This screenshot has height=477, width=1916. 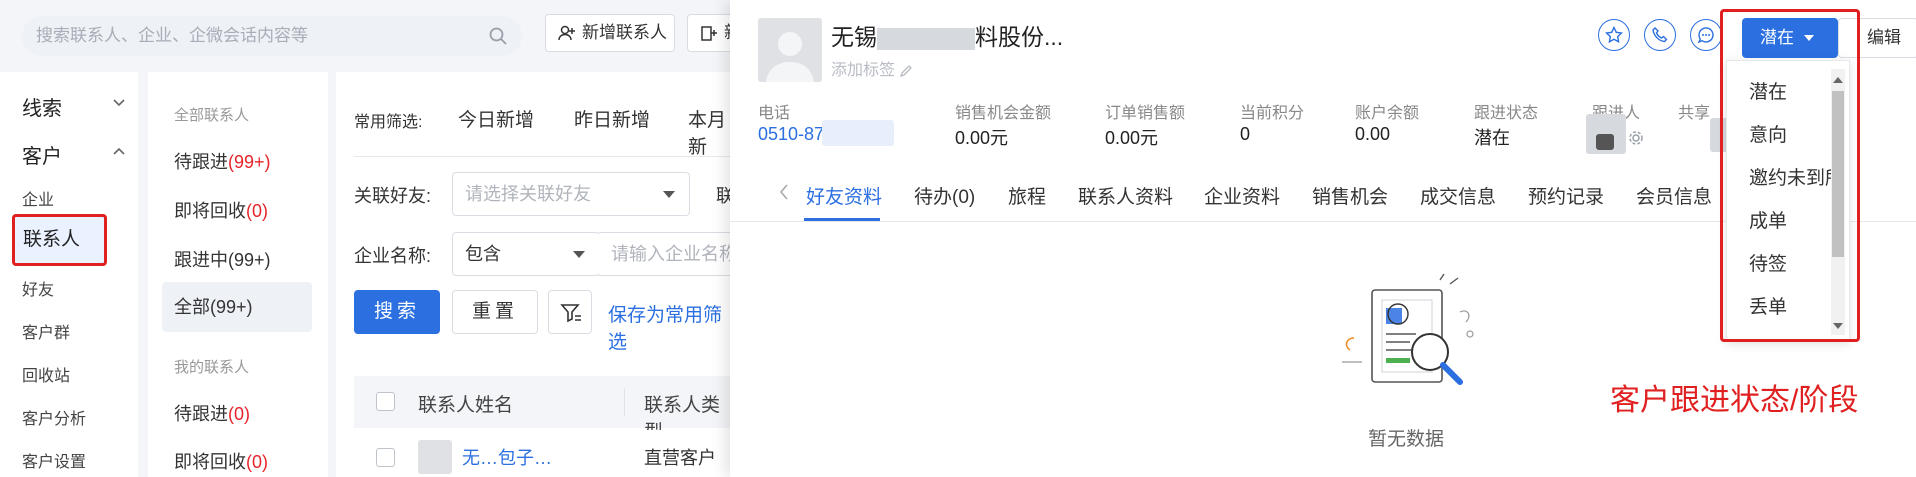 I want to click on phone-icon, so click(x=1660, y=35).